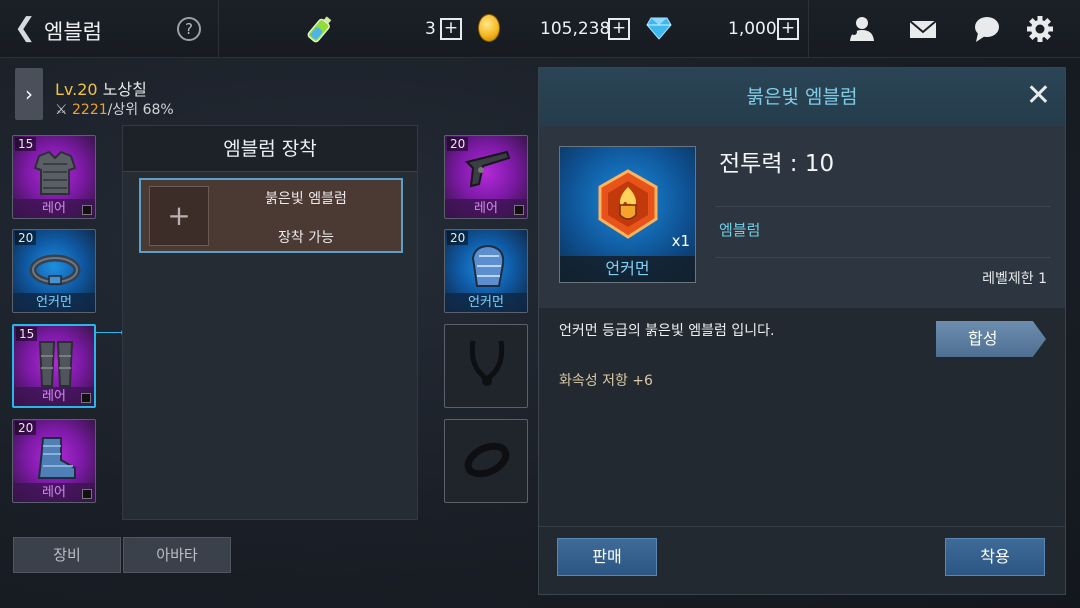  I want to click on equip-slot-gloves: 20 언커먼, so click(486, 271).